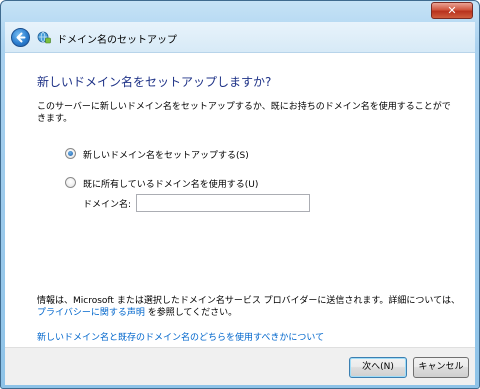  Describe the element at coordinates (191, 313) in the screenshot. I see `privacy-info-suffix: を参照してください。` at that location.